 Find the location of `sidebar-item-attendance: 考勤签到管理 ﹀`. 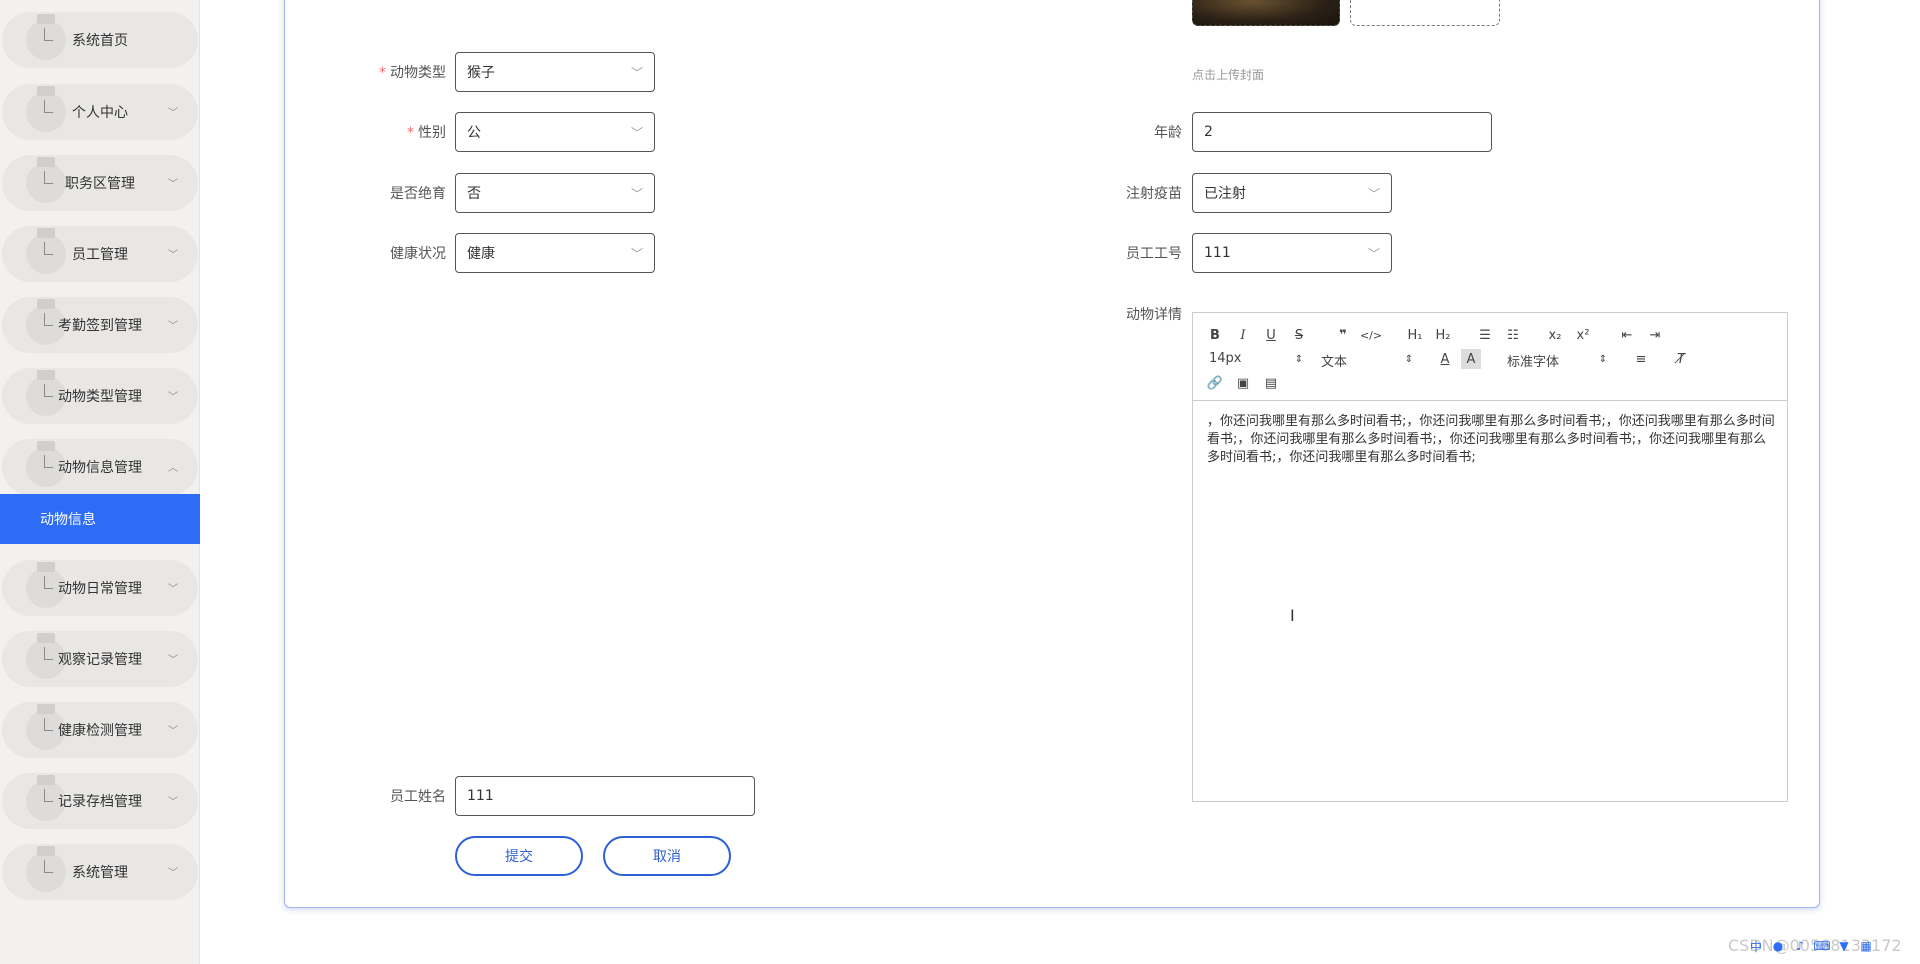

sidebar-item-attendance: 考勤签到管理 ﹀ is located at coordinates (100, 325).